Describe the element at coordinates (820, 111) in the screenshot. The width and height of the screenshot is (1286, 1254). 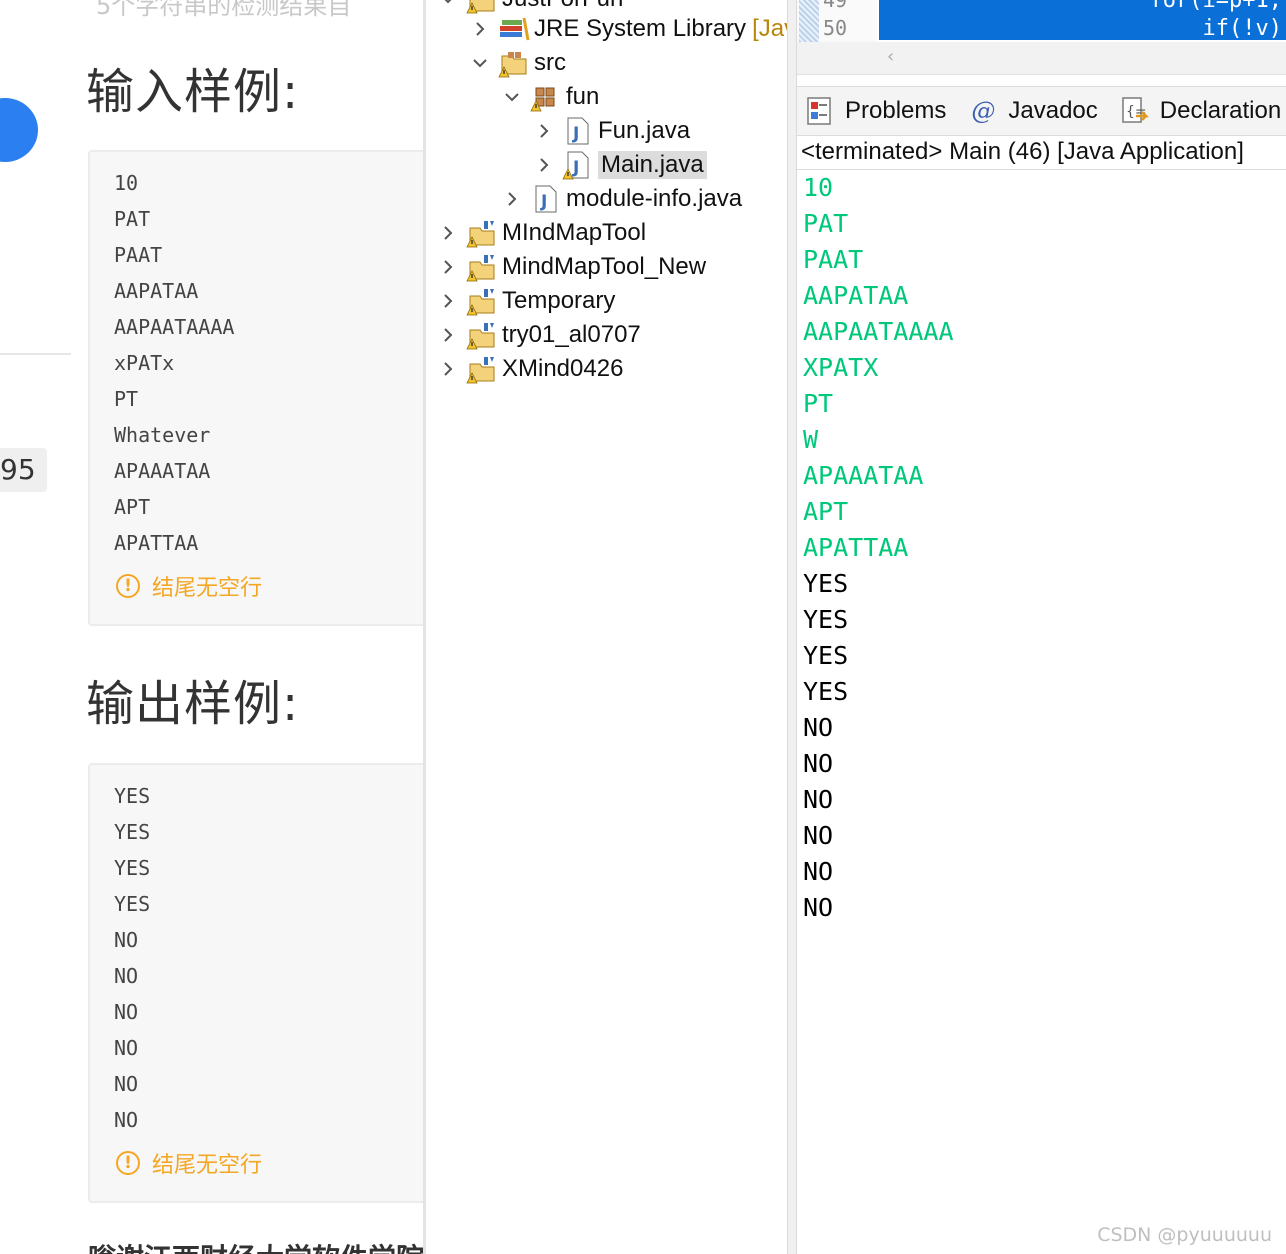
I see `problems-icon` at that location.